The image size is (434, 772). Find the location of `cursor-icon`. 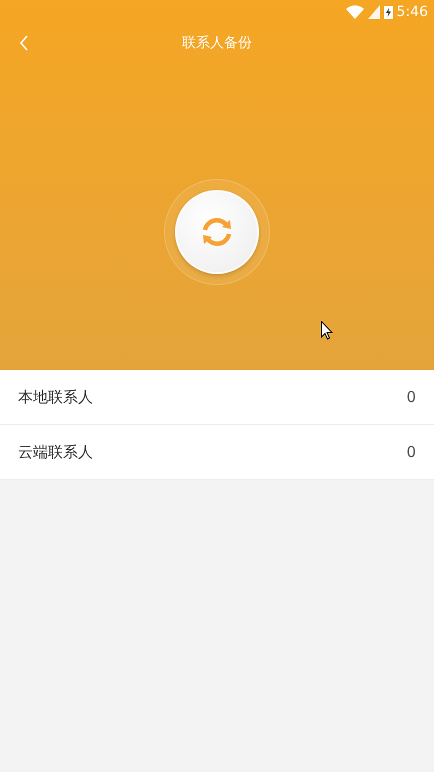

cursor-icon is located at coordinates (327, 330).